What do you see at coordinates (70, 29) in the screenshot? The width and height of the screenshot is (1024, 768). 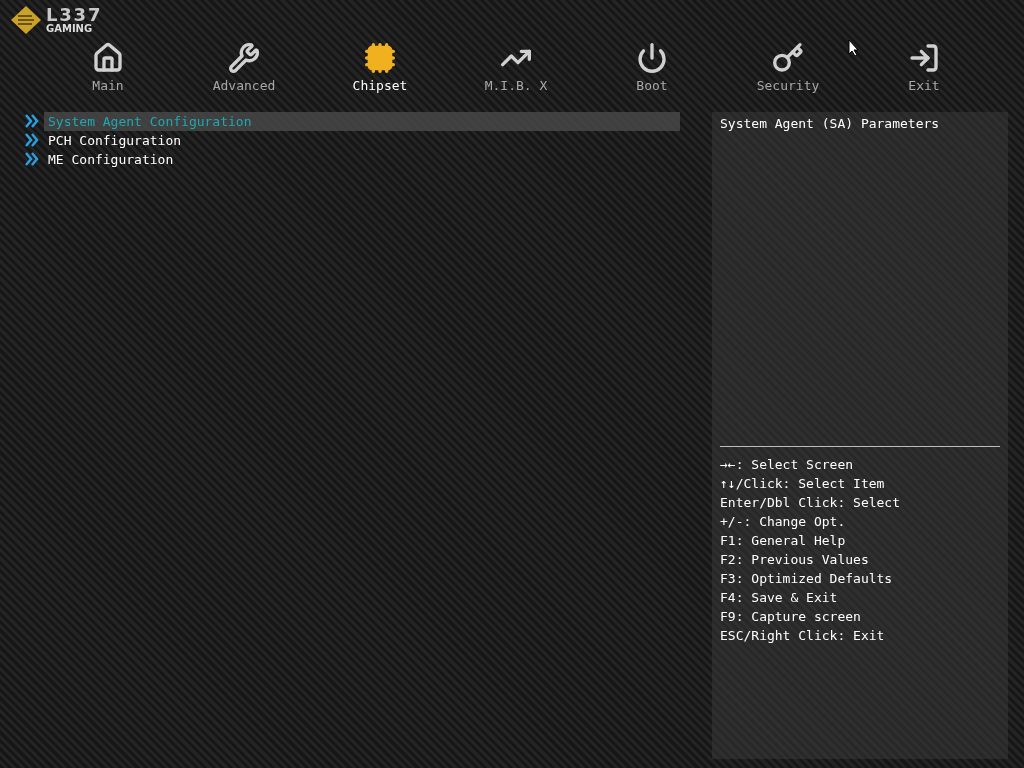 I see `logo-subtitle: GAMING` at bounding box center [70, 29].